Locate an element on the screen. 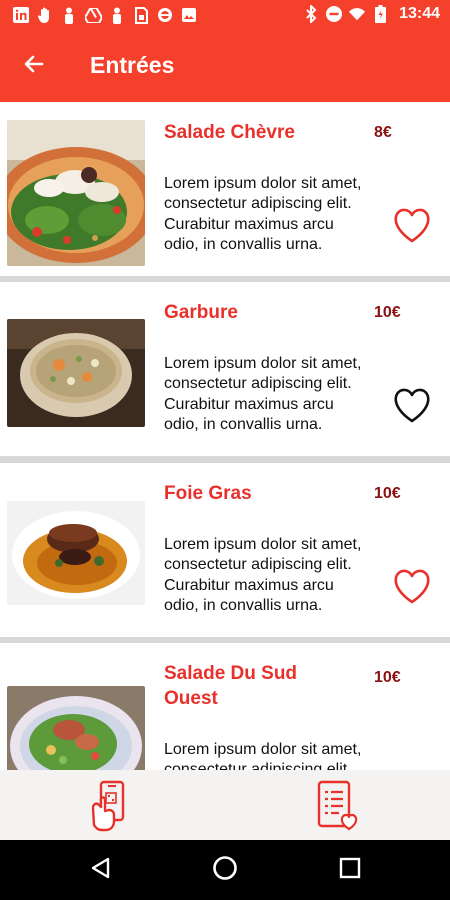 The height and width of the screenshot is (900, 450). bluetooth-icon is located at coordinates (311, 14).